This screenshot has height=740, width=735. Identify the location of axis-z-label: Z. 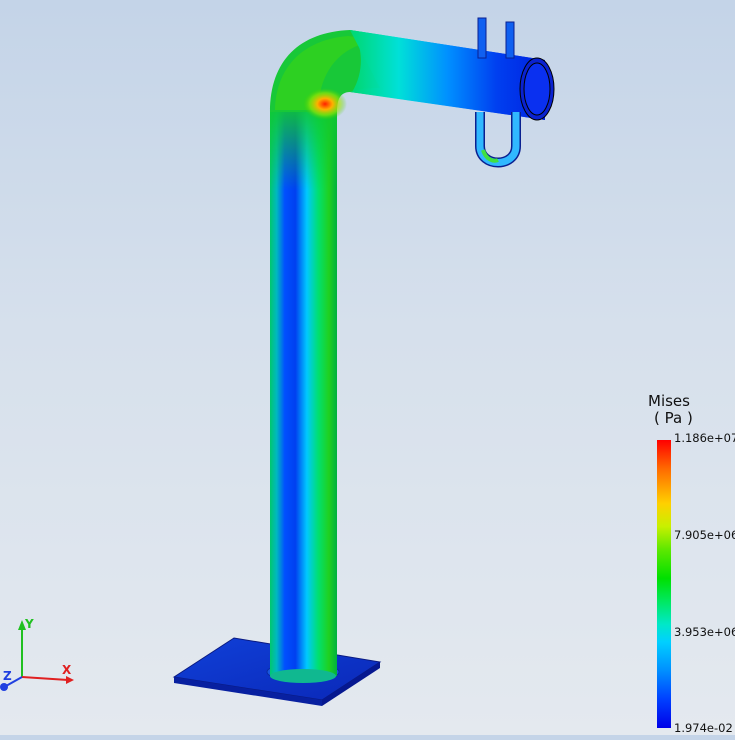
(7, 676).